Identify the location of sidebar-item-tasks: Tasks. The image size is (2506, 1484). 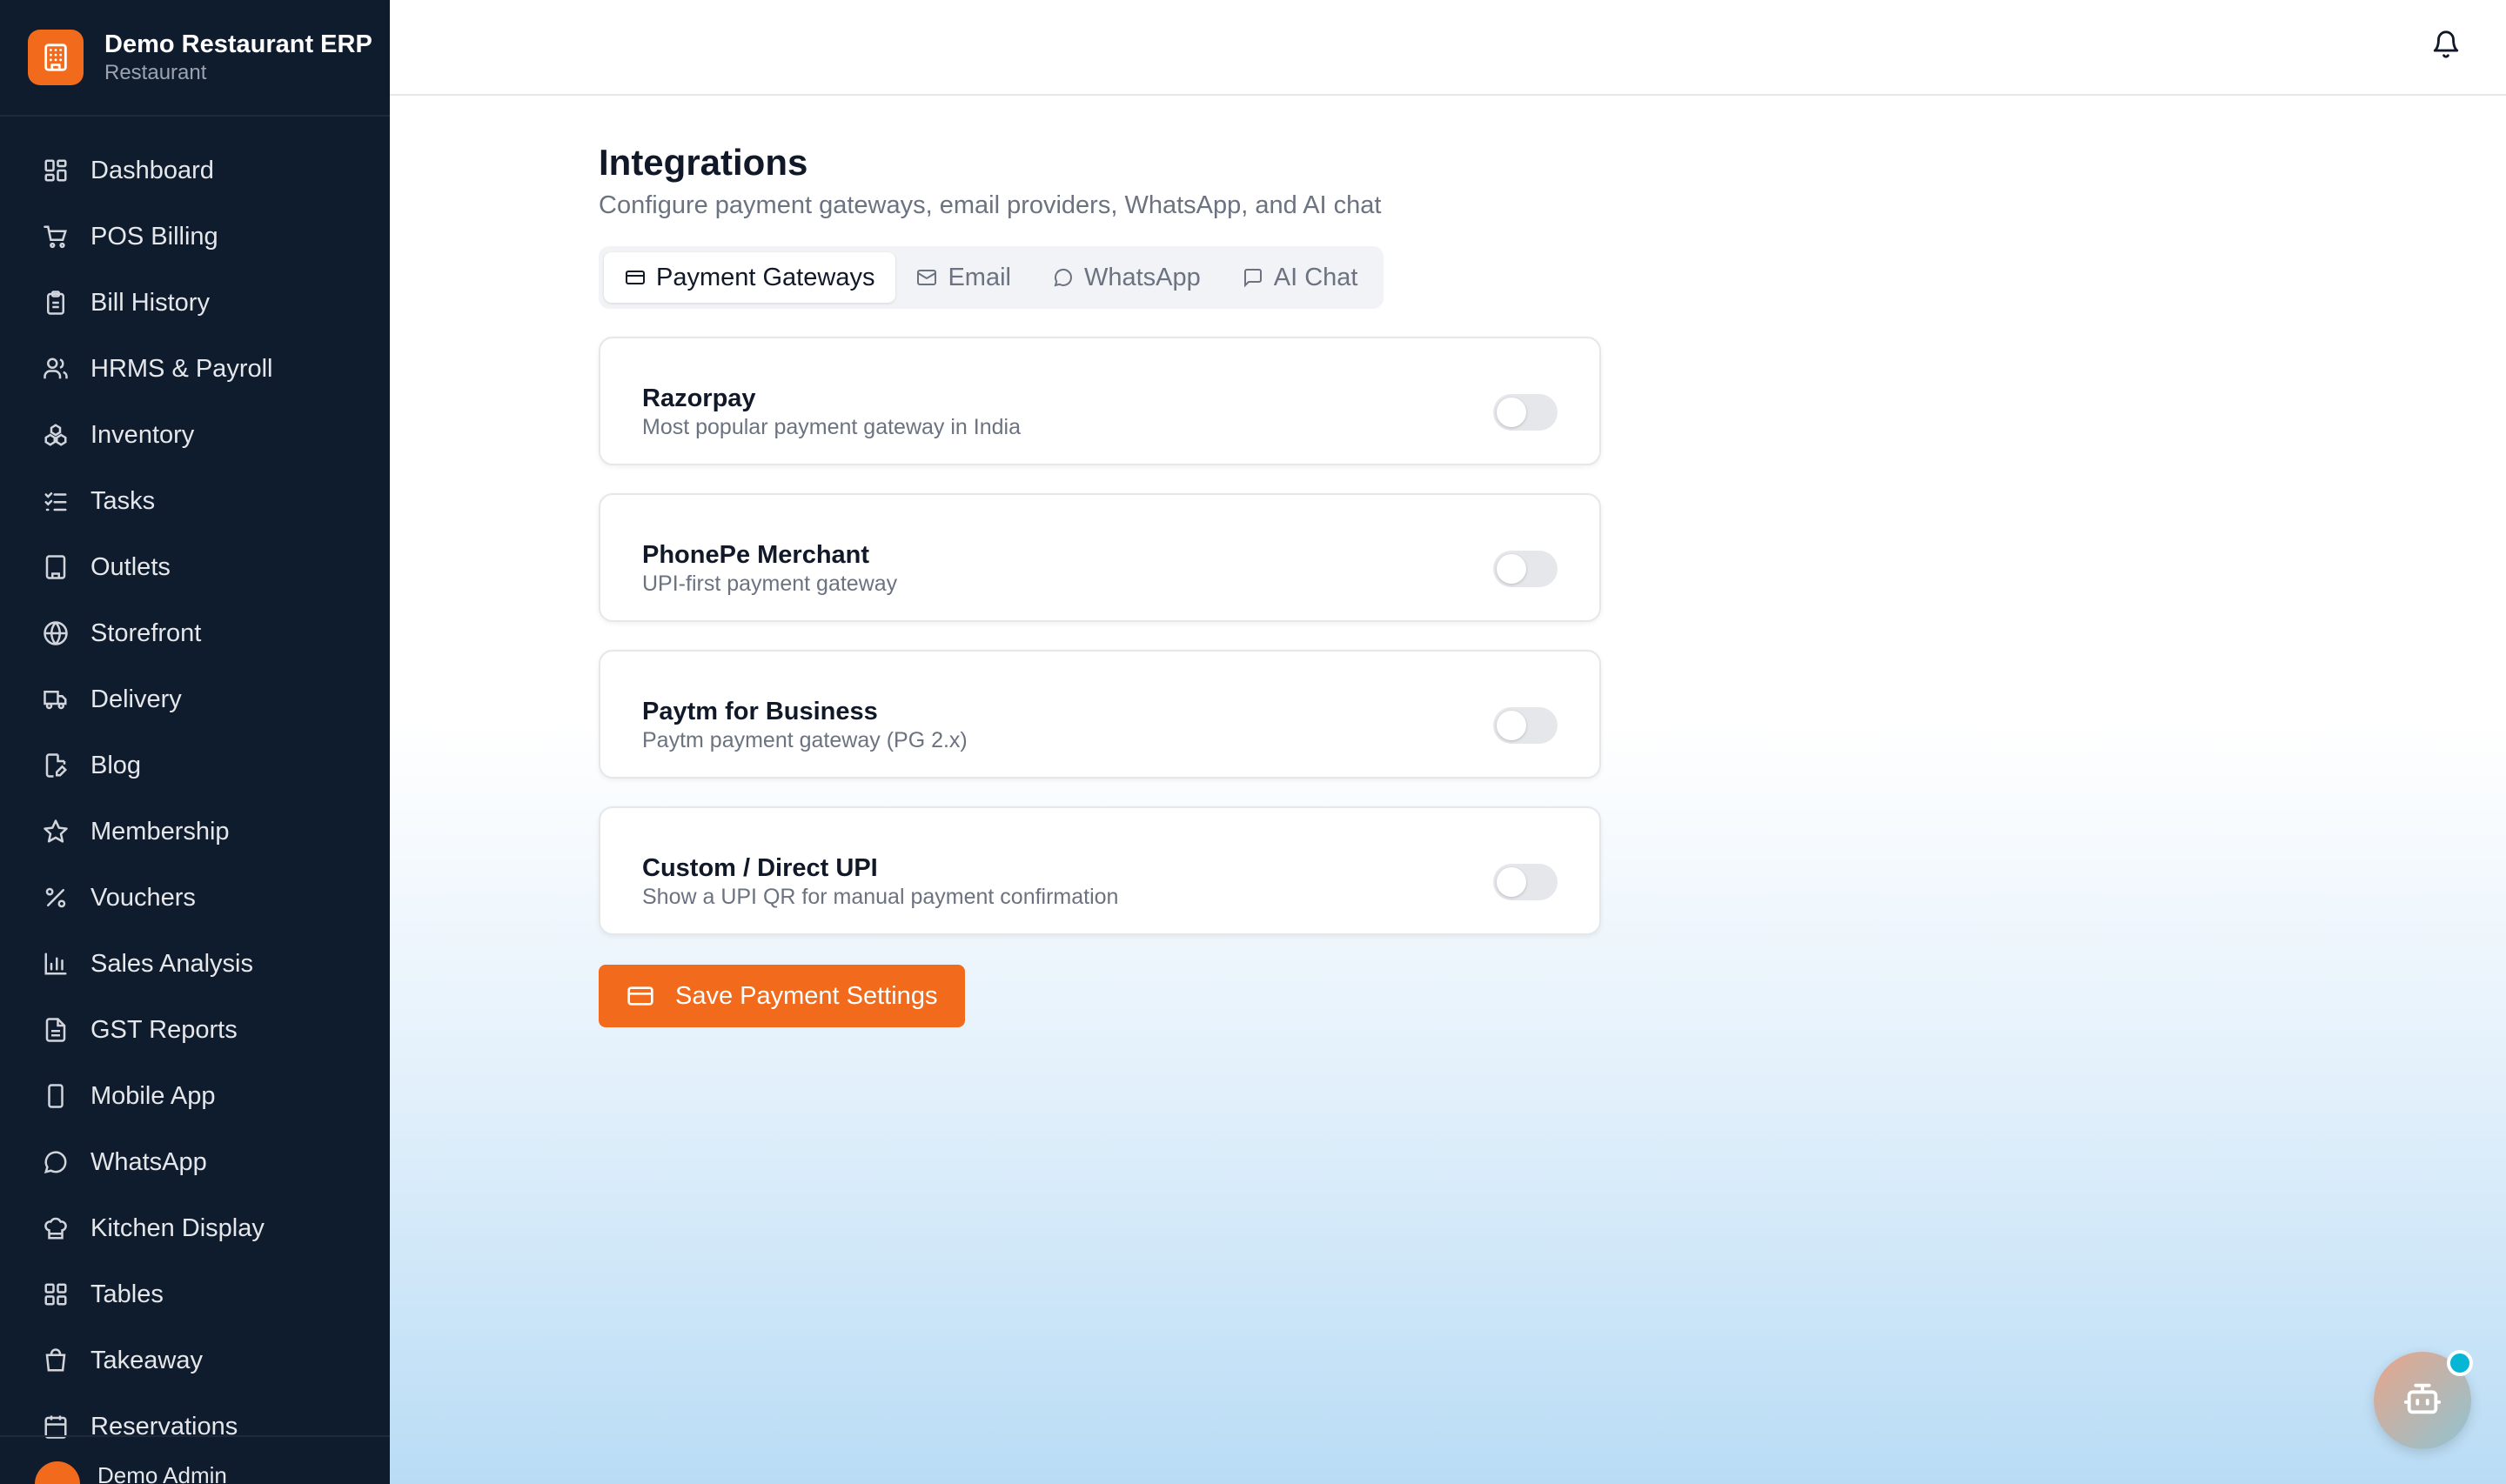
(195, 501).